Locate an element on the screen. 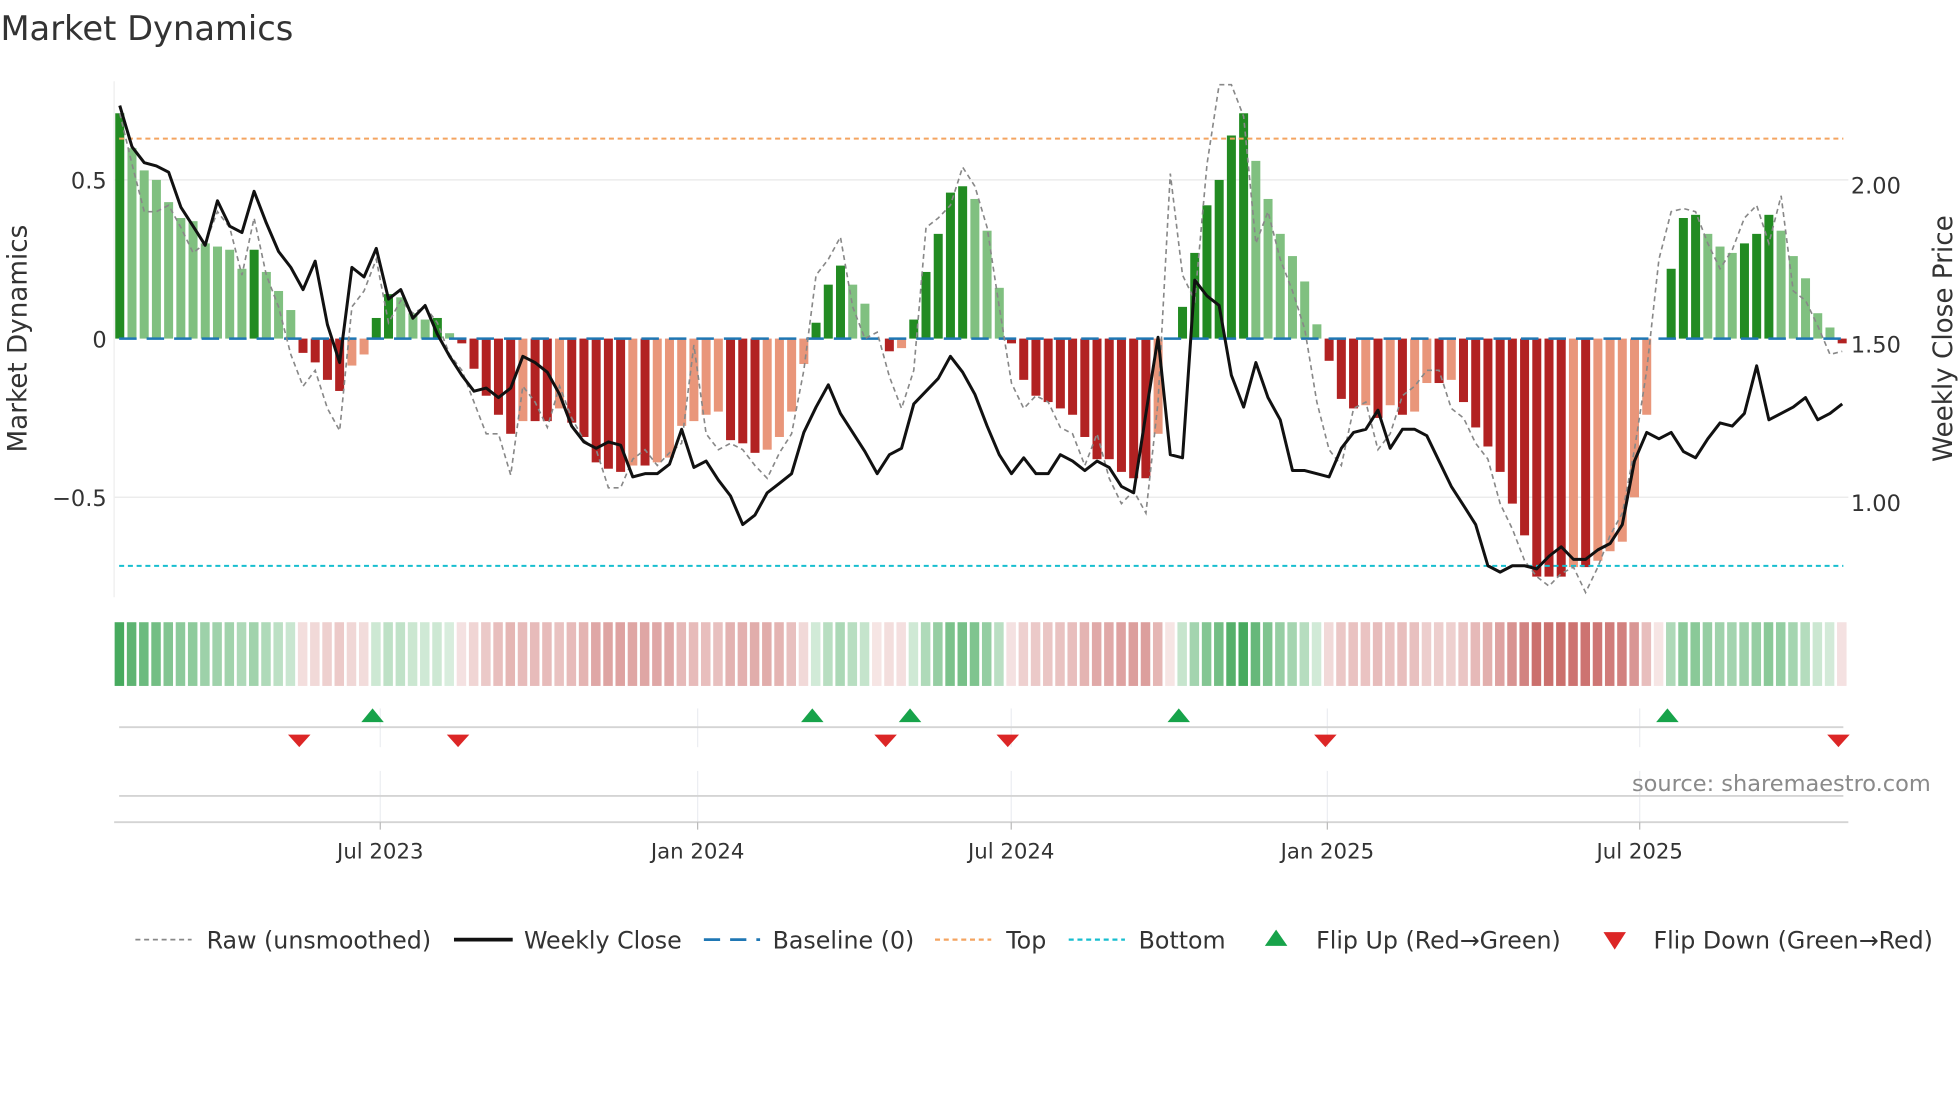  y-tick-label: 0.5 is located at coordinates (89, 182).